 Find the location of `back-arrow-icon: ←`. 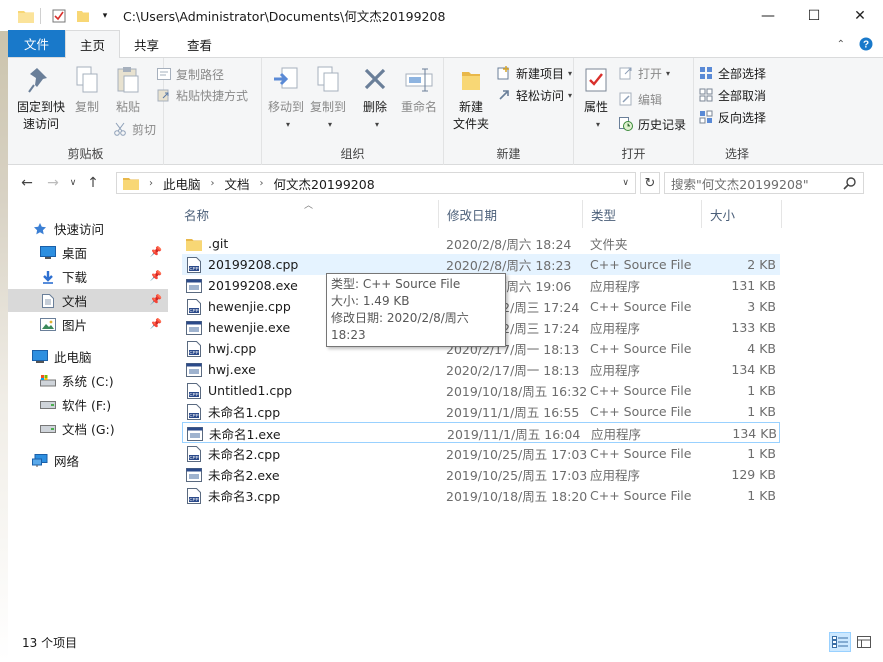

back-arrow-icon: ← is located at coordinates (27, 183).